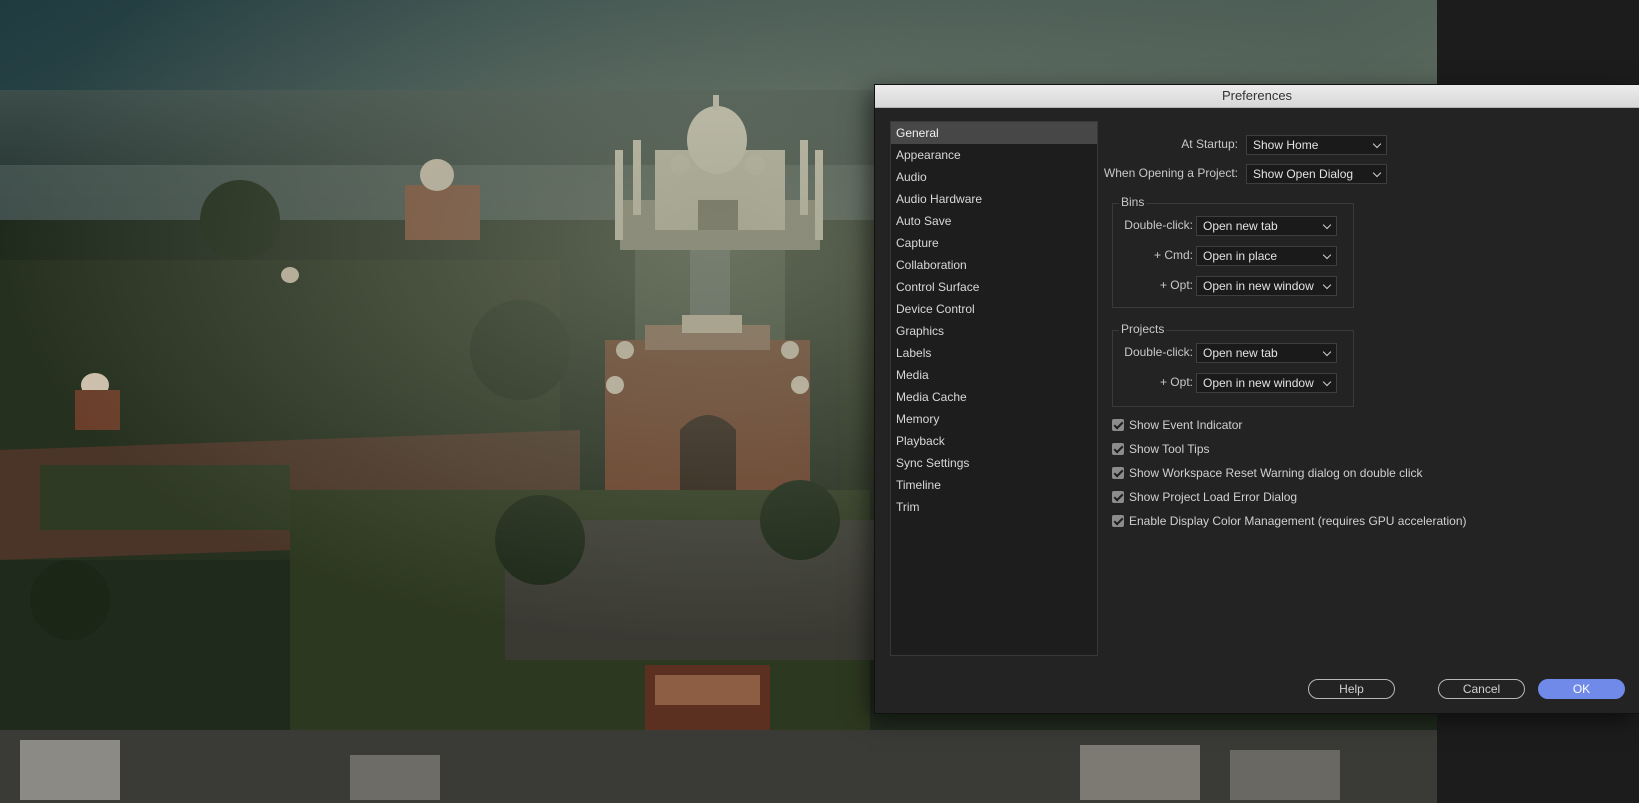 Image resolution: width=1639 pixels, height=803 pixels. Describe the element at coordinates (994, 309) in the screenshot. I see `category-item-device-control: Device Control` at that location.